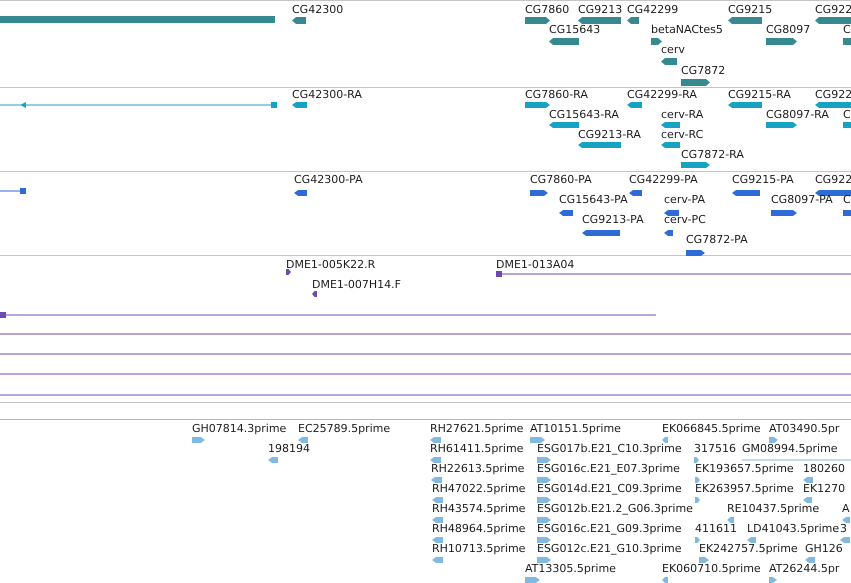 This screenshot has width=851, height=583. Describe the element at coordinates (356, 284) in the screenshot. I see `feature-label: DME1-007H14.F` at that location.